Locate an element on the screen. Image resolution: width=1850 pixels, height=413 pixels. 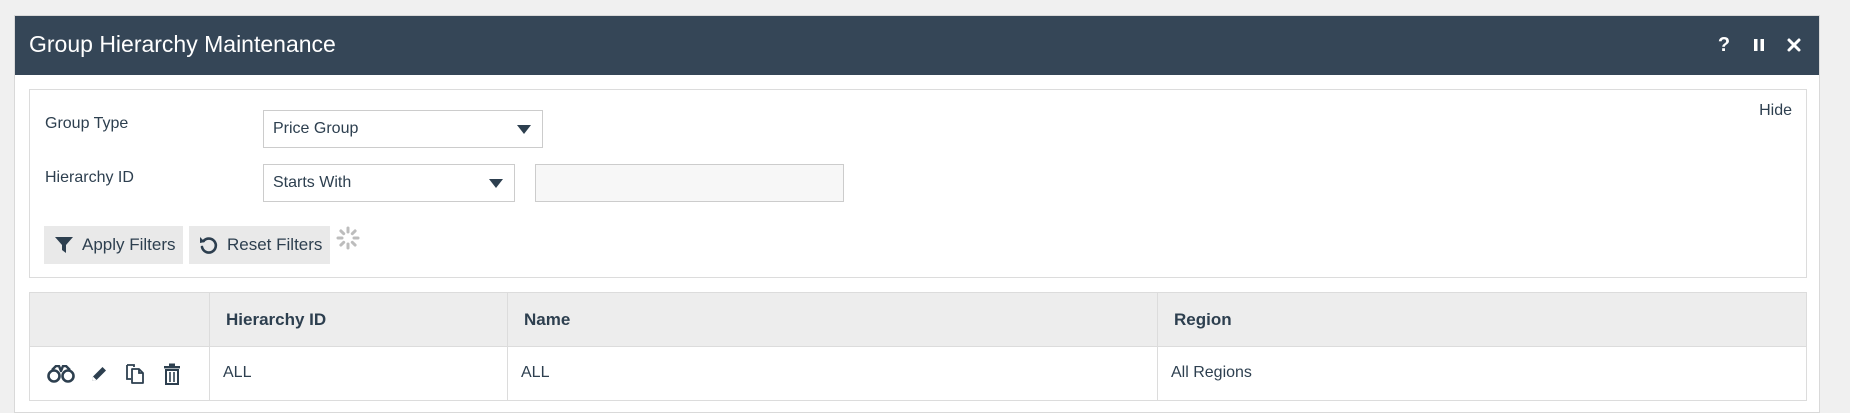
group-type-label: Group Type is located at coordinates (87, 123).